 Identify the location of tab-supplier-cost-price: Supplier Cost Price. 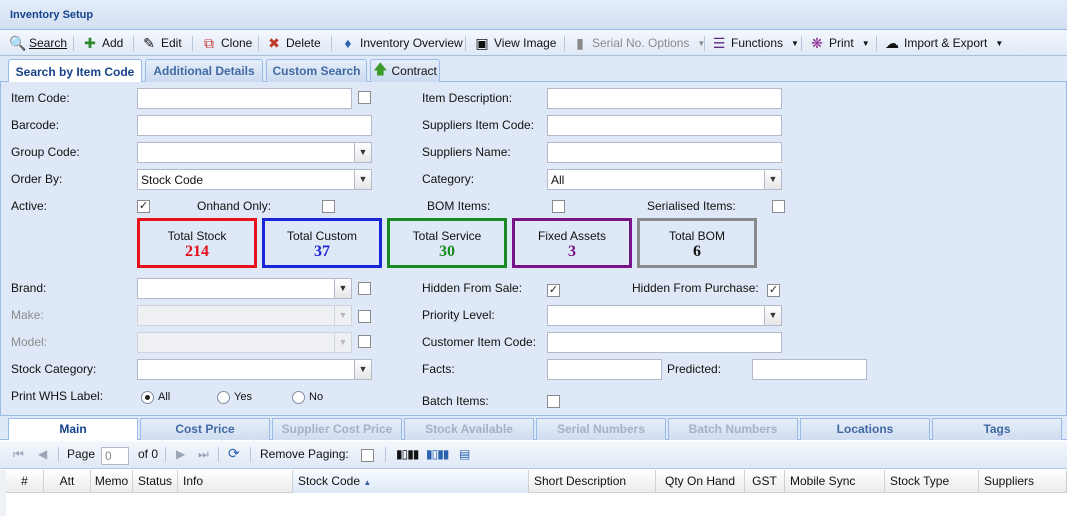
(337, 429).